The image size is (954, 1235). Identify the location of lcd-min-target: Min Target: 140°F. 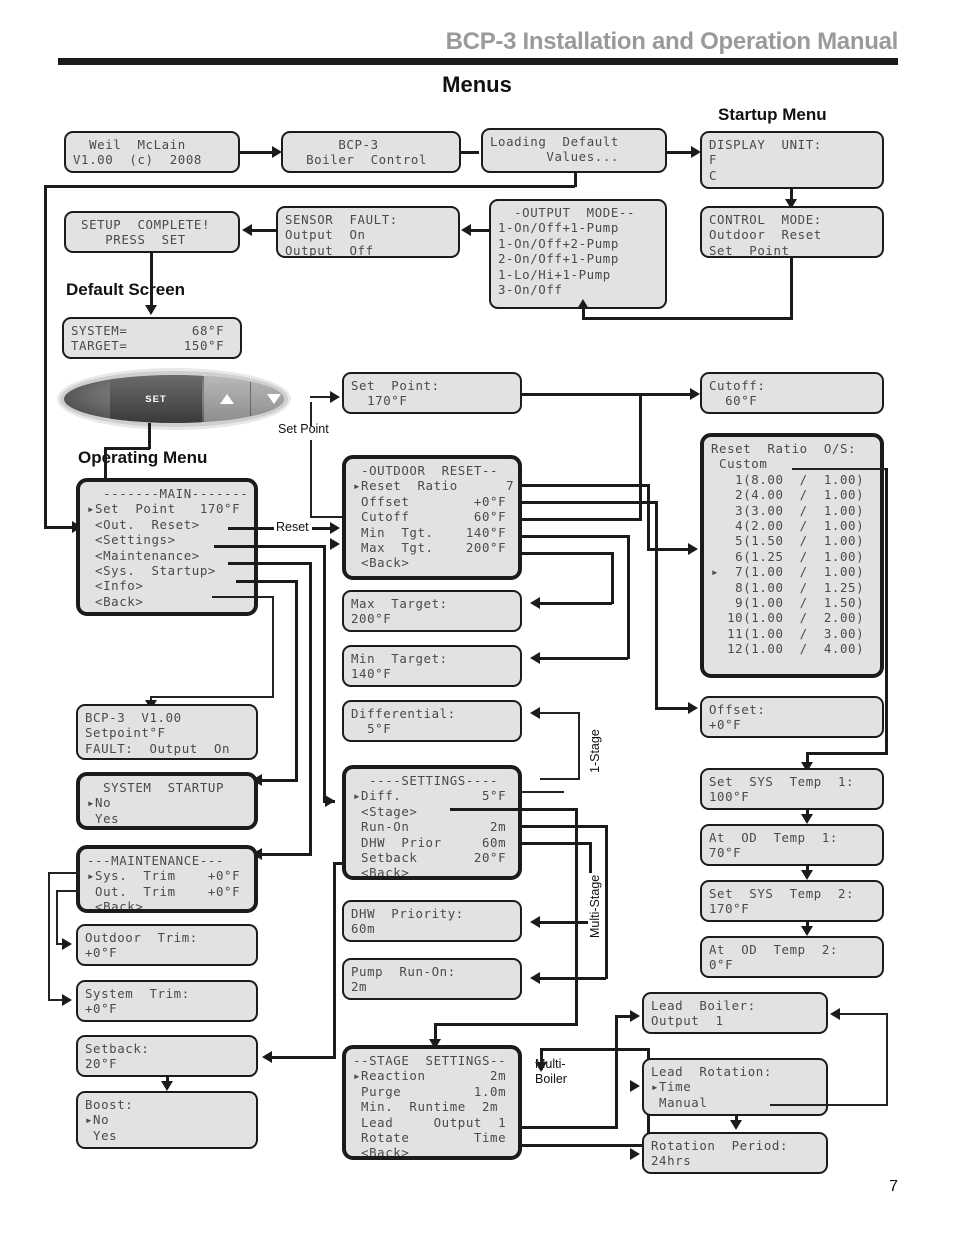
(432, 666).